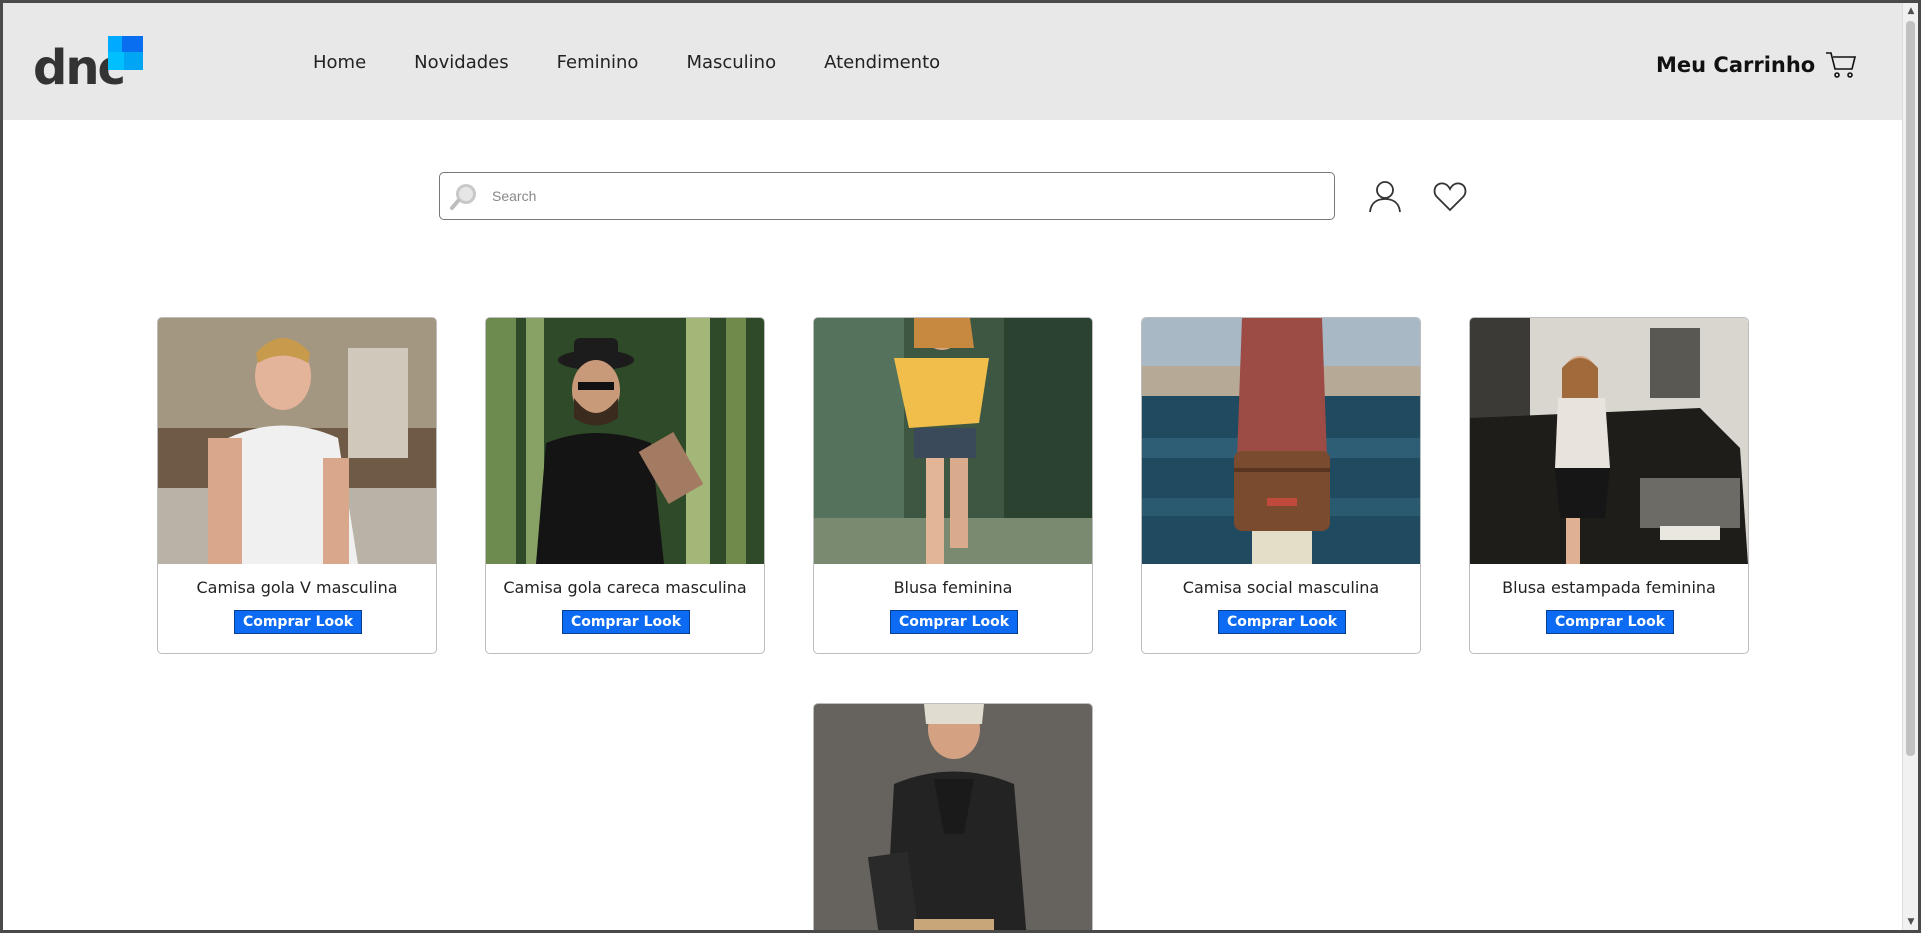 The height and width of the screenshot is (933, 1921). Describe the element at coordinates (731, 63) in the screenshot. I see `nav-item-masculino: Masculino` at that location.